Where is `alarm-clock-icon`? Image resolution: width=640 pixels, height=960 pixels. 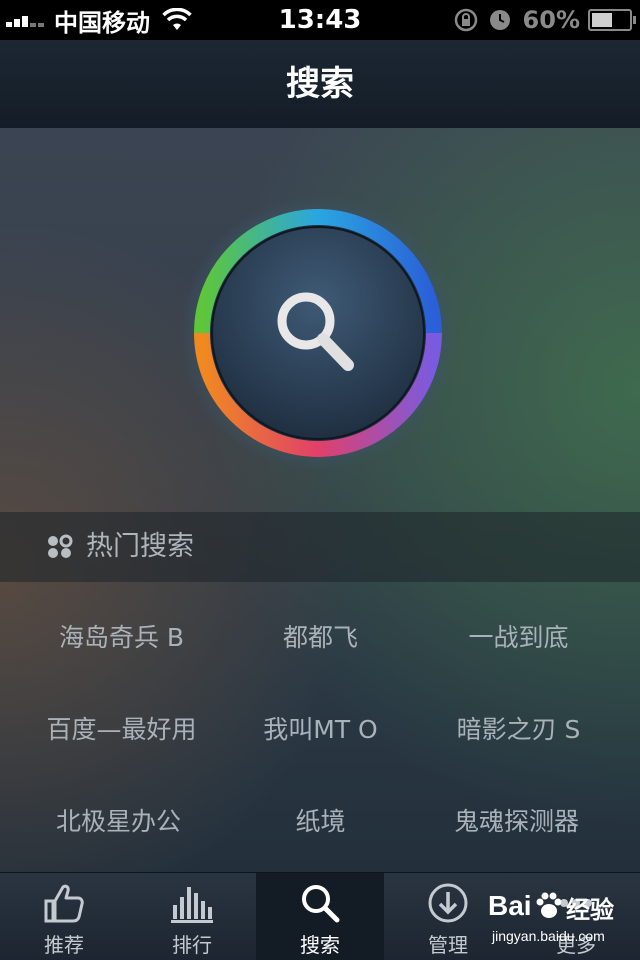
alarm-clock-icon is located at coordinates (499, 20).